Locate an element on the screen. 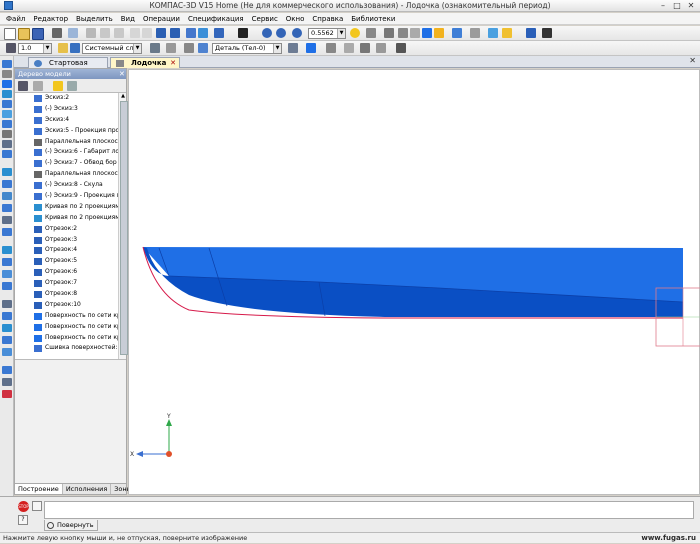  tree-item: Отрезок:4 is located at coordinates (66, 250).